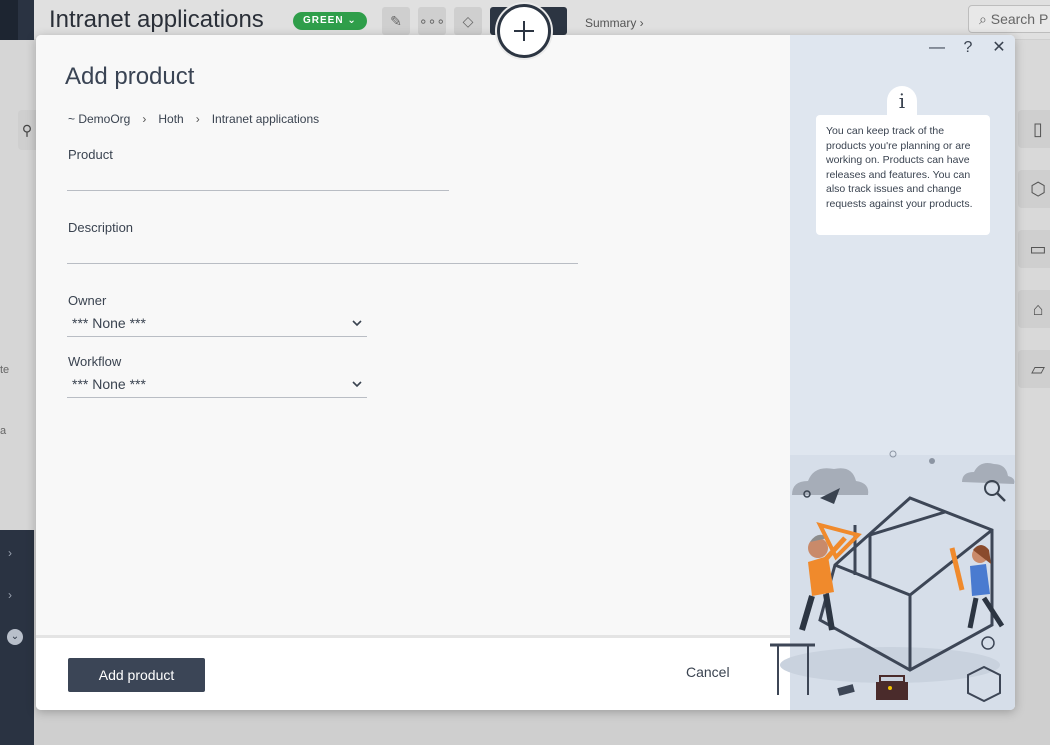 Image resolution: width=1050 pixels, height=745 pixels. Describe the element at coordinates (1009, 19) in the screenshot. I see `search-input: ⌕ Search P` at that location.